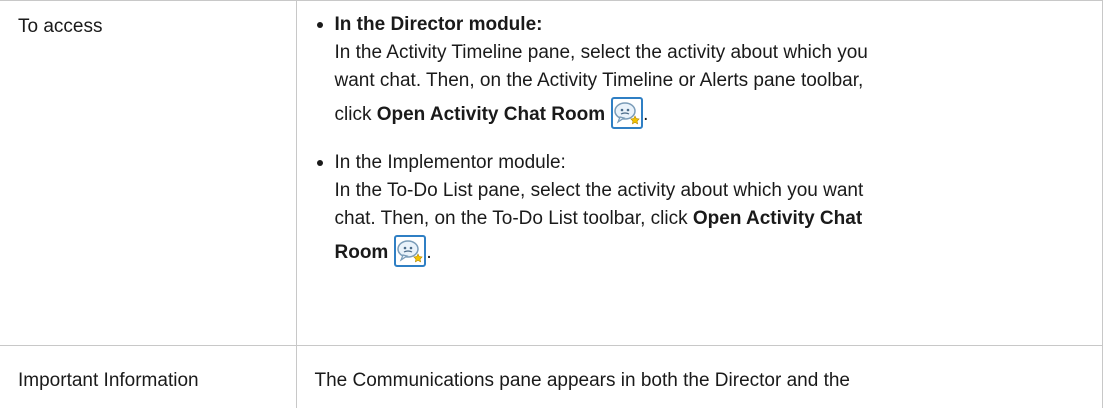 The width and height of the screenshot is (1103, 409). I want to click on director-heading: In the Director module:, so click(438, 24).